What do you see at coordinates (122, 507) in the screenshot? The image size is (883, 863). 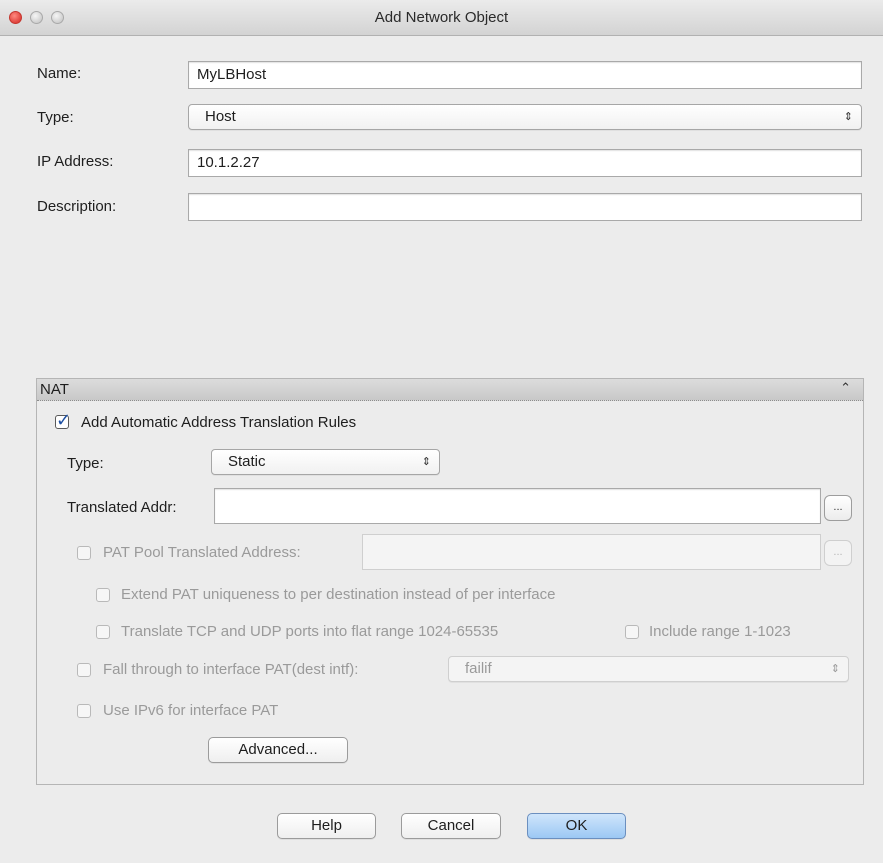 I see `translated-addr-label: Translated Addr:` at bounding box center [122, 507].